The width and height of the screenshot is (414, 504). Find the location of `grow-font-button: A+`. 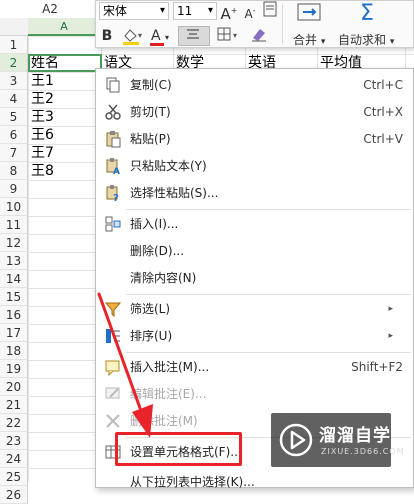

grow-font-button: A+ is located at coordinates (229, 12).